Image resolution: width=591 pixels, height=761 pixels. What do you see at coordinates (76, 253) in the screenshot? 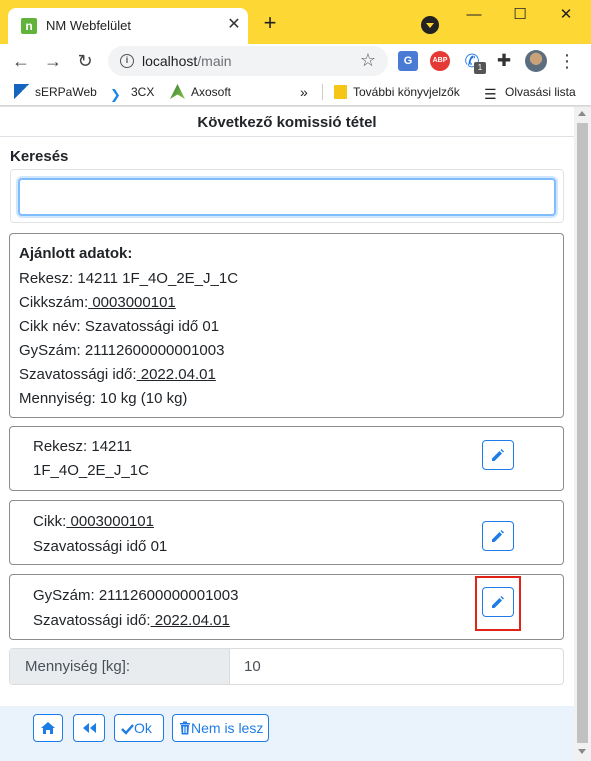
I see `suggested-heading: Ajánlott adatok:` at bounding box center [76, 253].